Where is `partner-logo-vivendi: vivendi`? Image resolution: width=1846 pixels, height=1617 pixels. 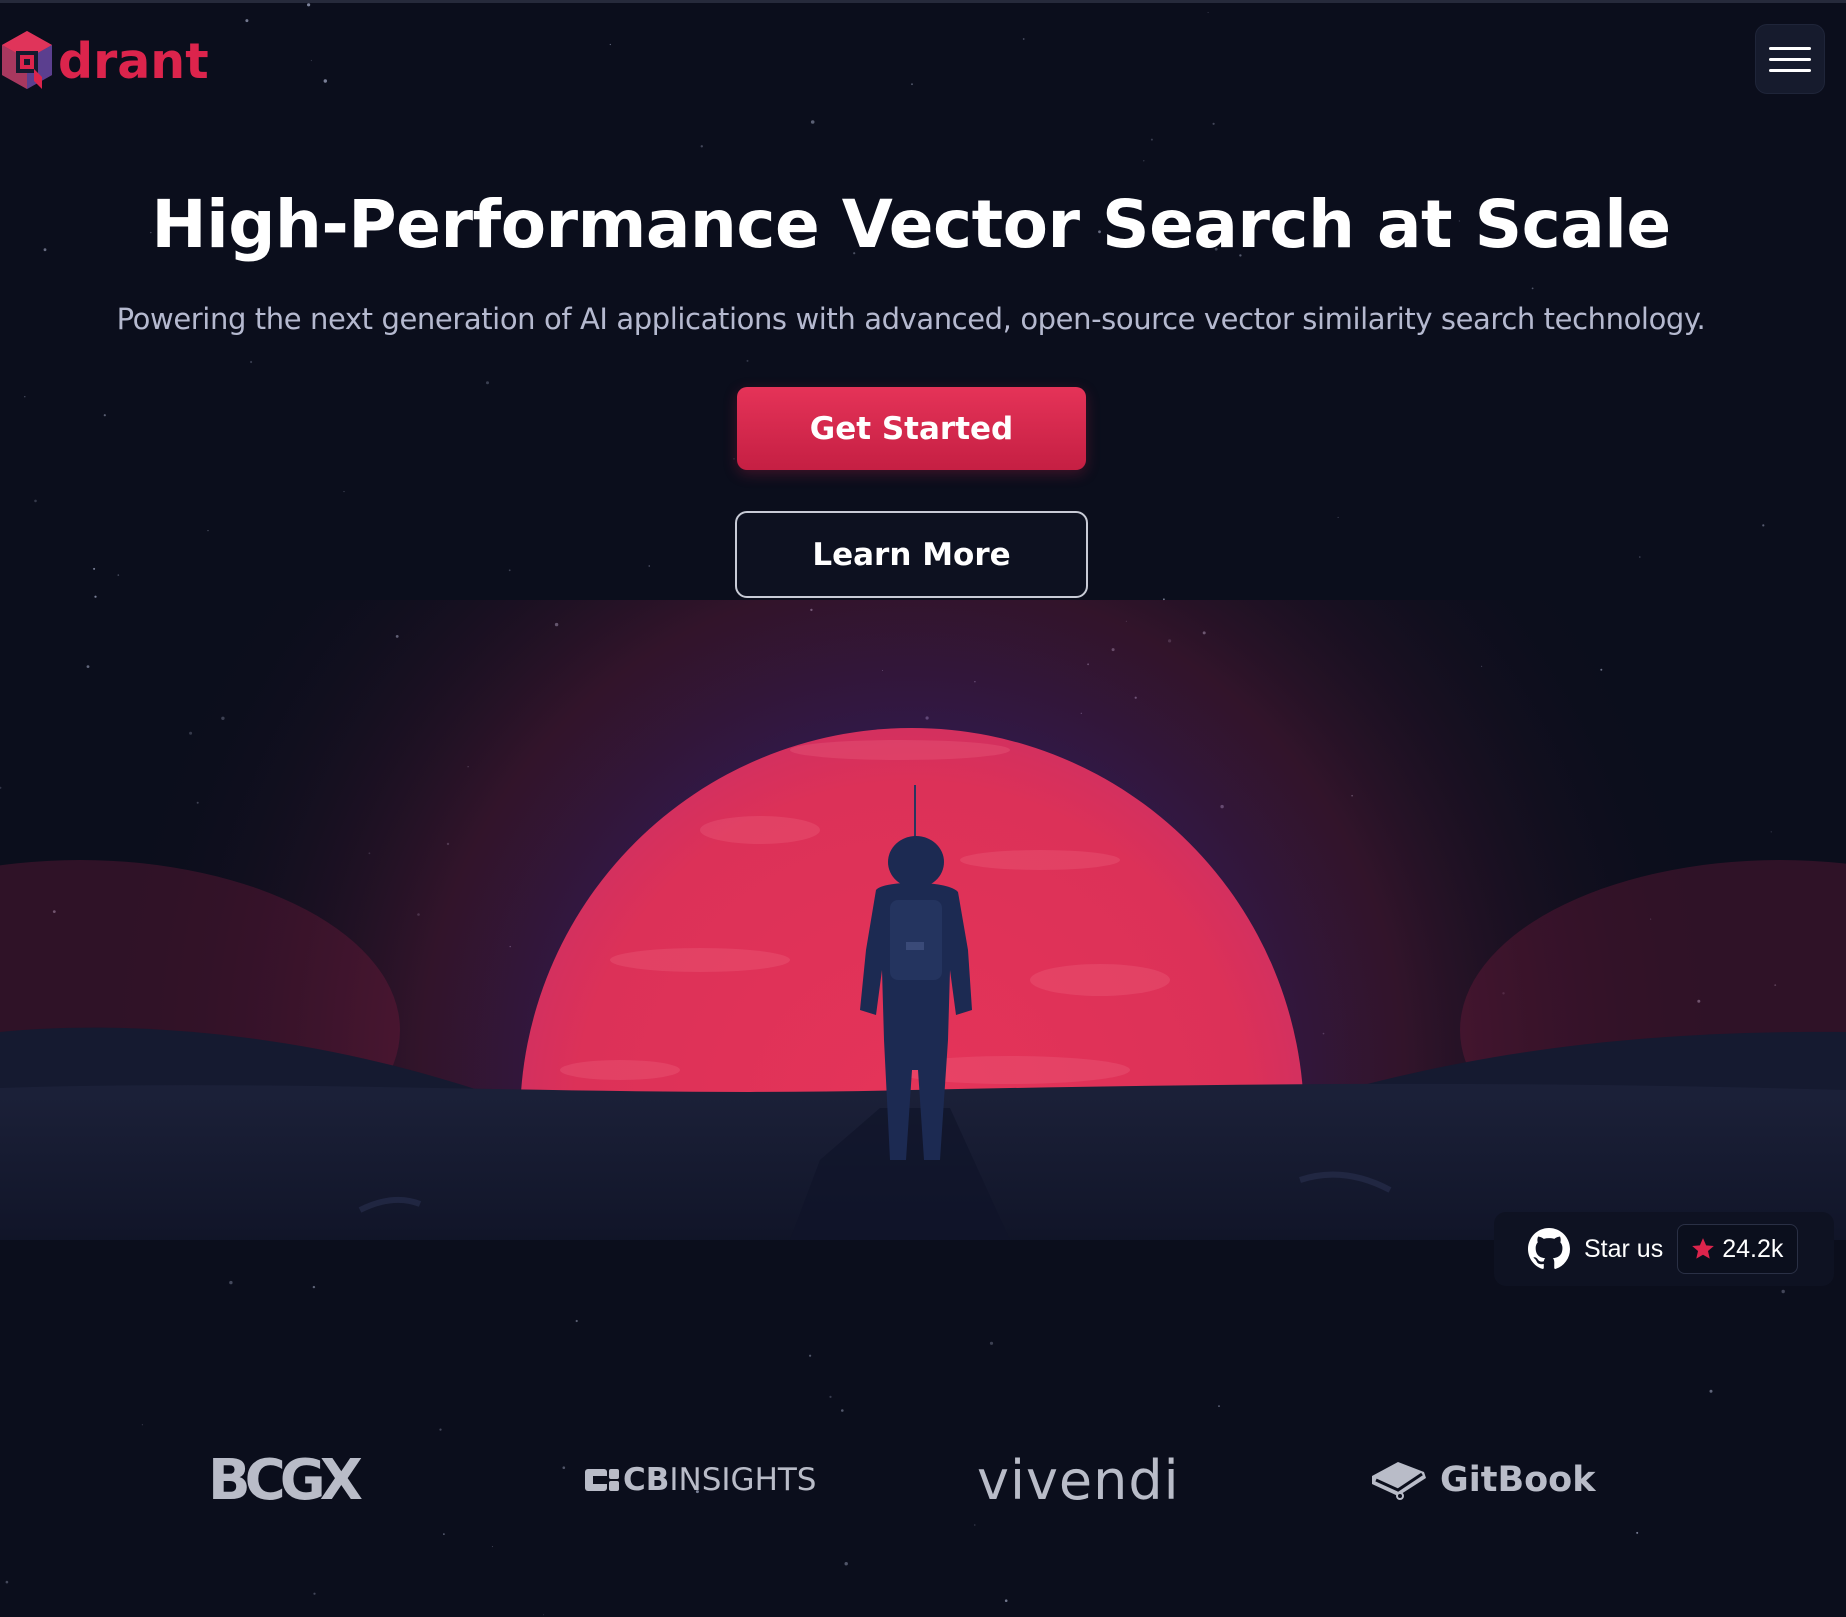
partner-logo-vivendi: vivendi is located at coordinates (1078, 1480).